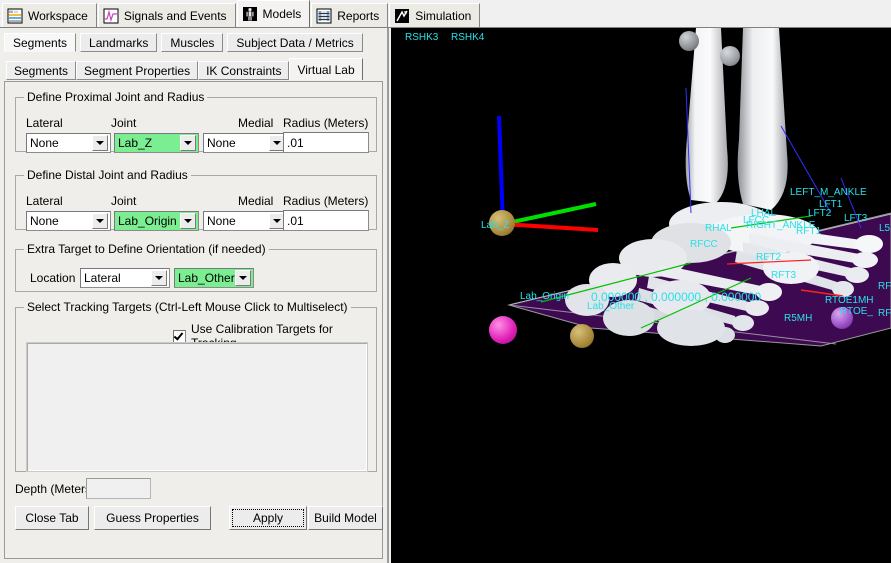 The height and width of the screenshot is (563, 891). I want to click on subtab-segment-properties: Segment Properties, so click(137, 70).